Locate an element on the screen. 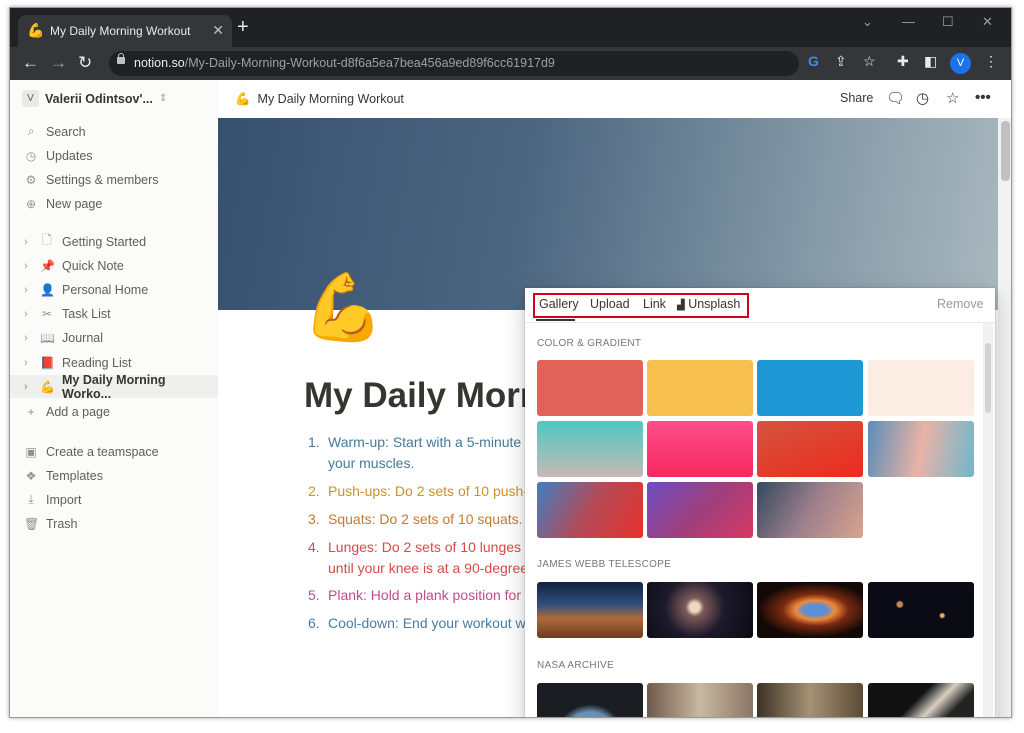 This screenshot has width=1024, height=733. cover-image-rocket-stage is located at coordinates (700, 700).